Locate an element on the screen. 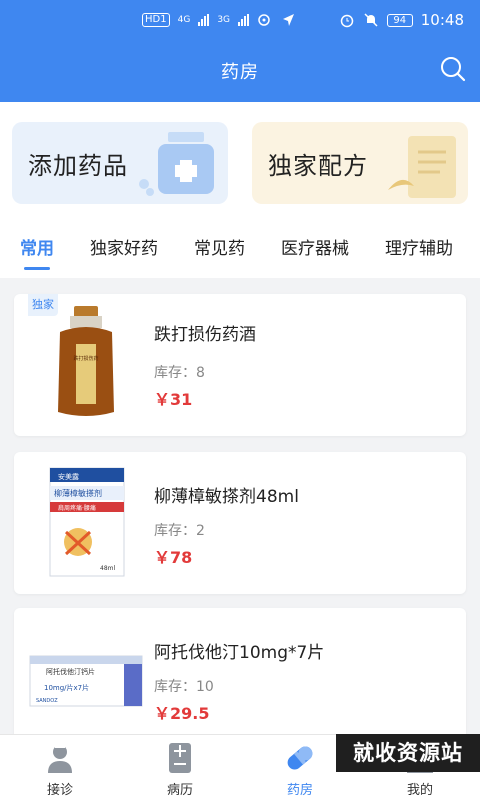  box-title: 柳薄樟敏搽剂 is located at coordinates (78, 493).